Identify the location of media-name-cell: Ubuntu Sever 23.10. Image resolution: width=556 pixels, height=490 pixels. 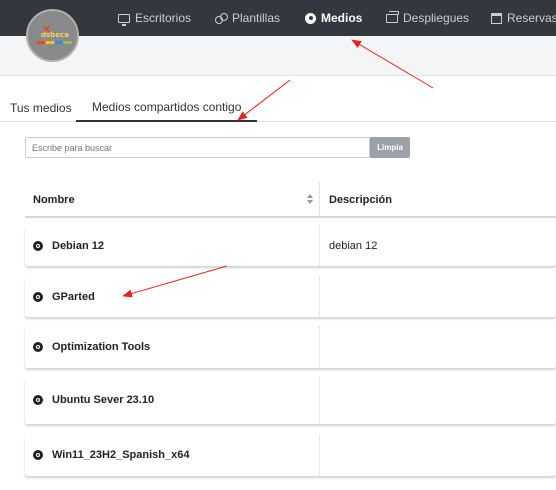
(93, 400).